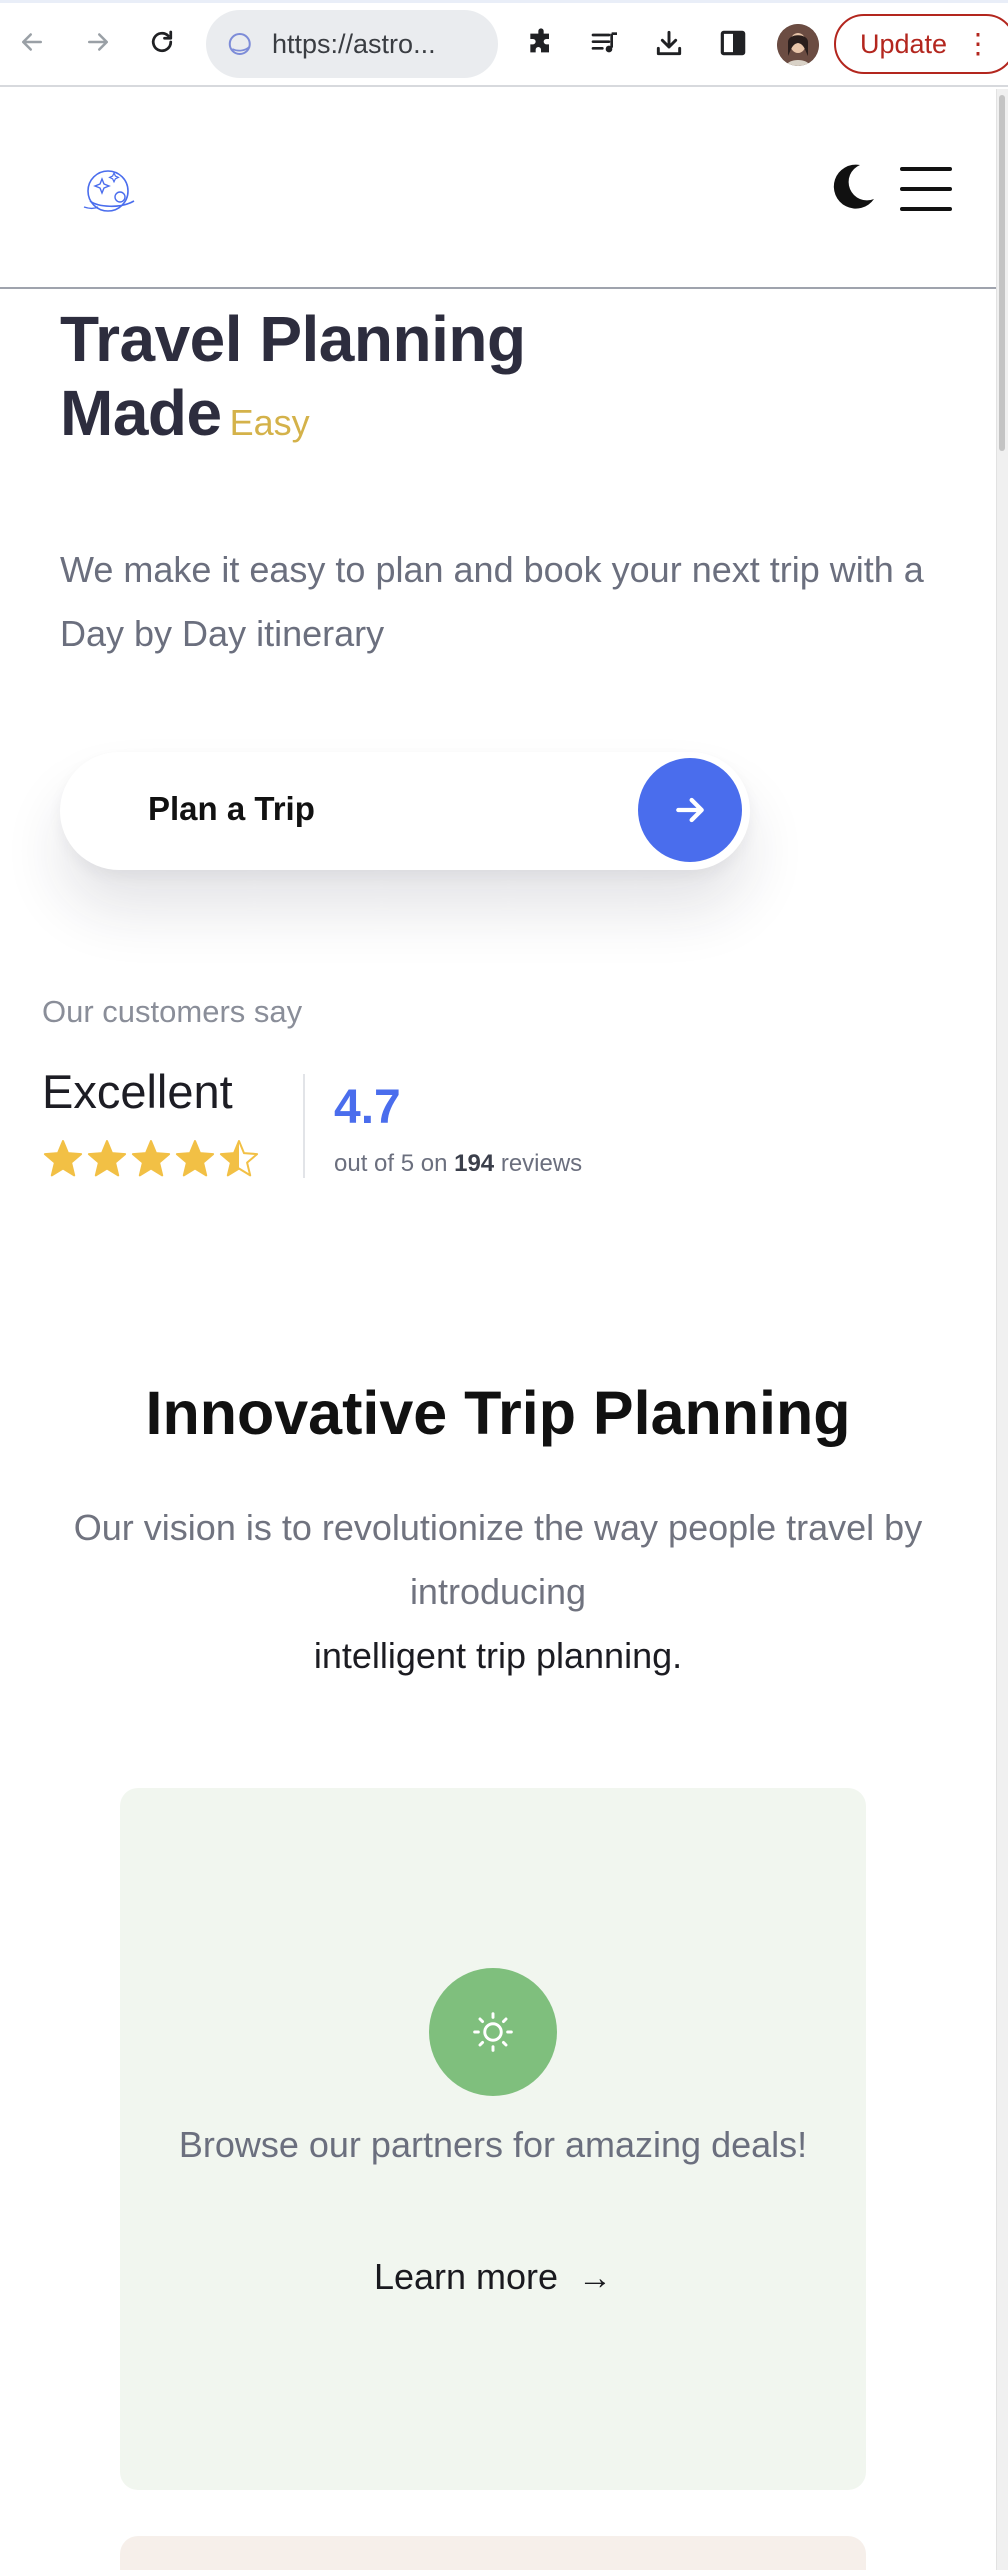  Describe the element at coordinates (269, 422) in the screenshot. I see `hero-title-accent: Easy` at that location.